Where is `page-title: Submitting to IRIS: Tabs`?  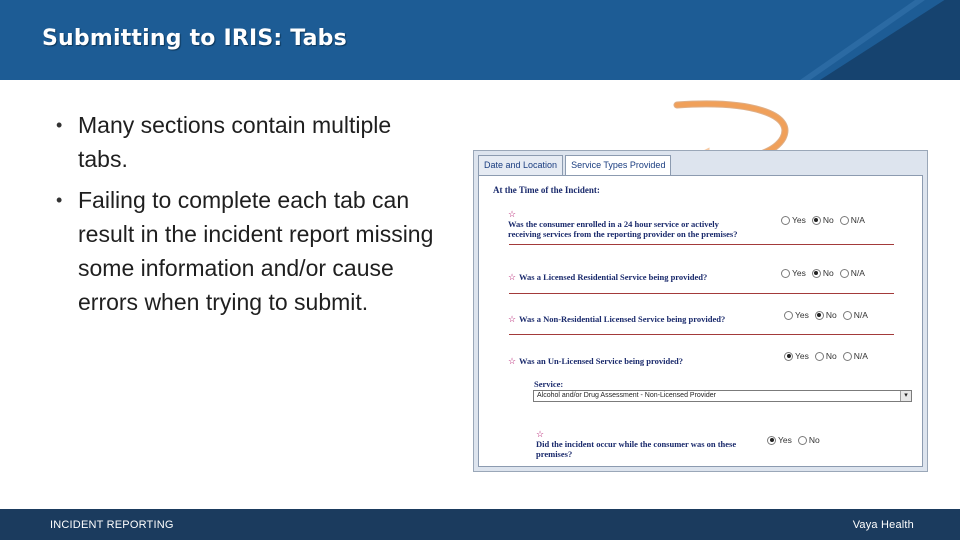 page-title: Submitting to IRIS: Tabs is located at coordinates (194, 38).